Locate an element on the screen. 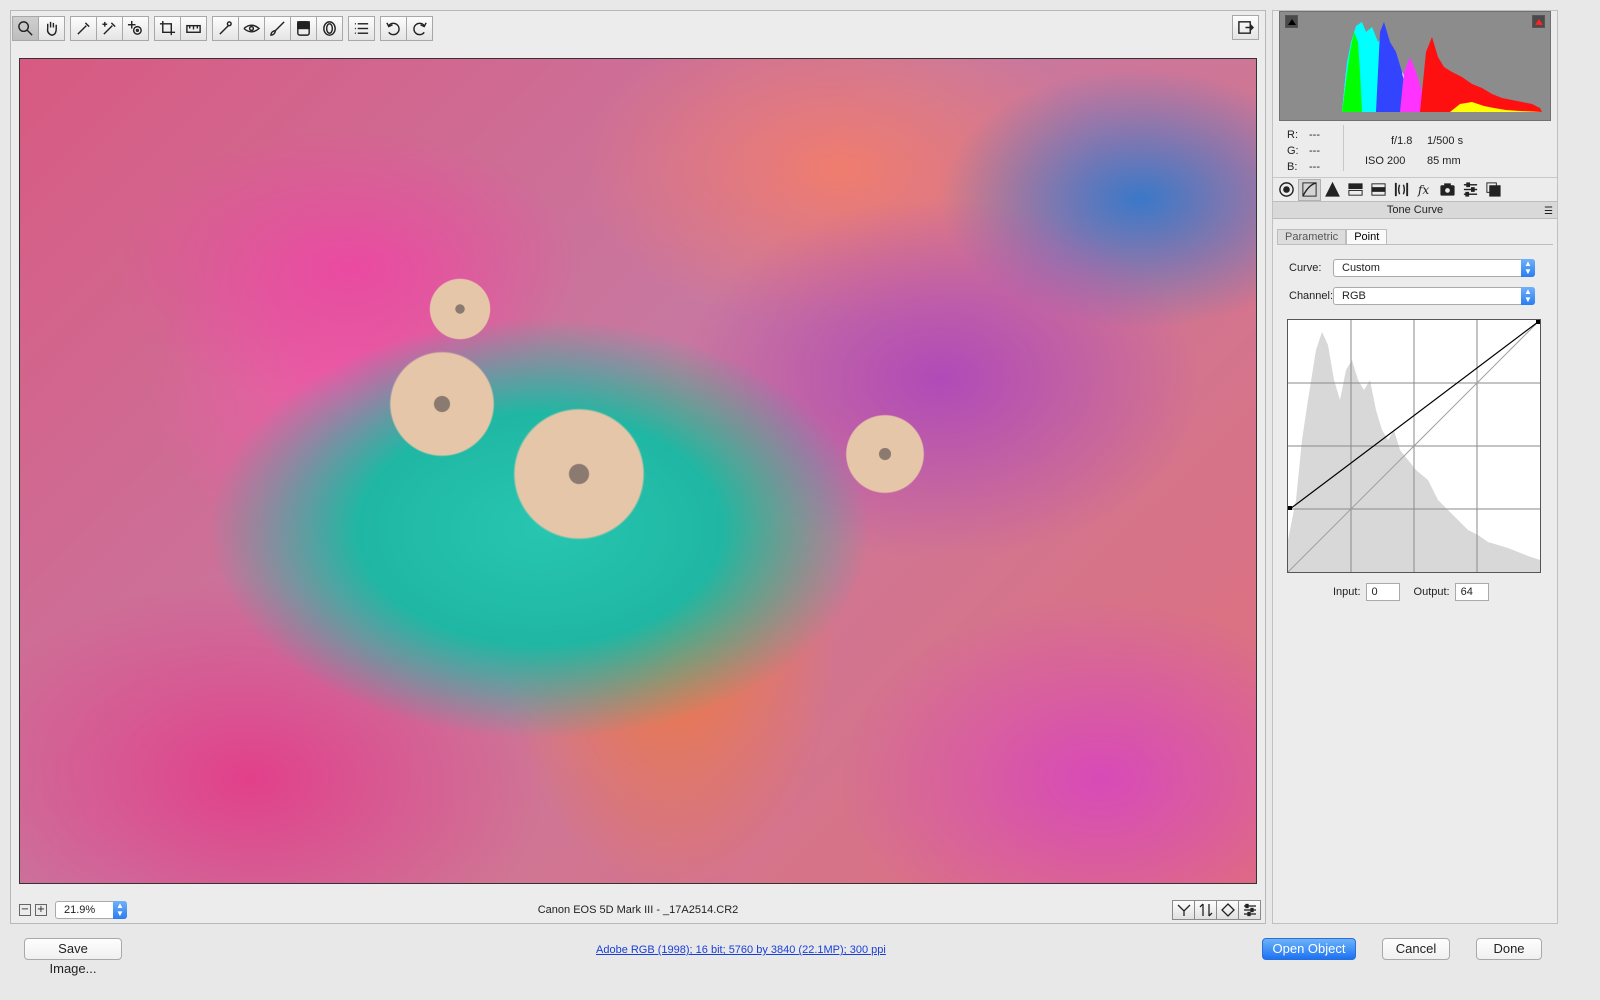 Image resolution: width=1600 pixels, height=1000 pixels. tab-hsl is located at coordinates (1355, 190).